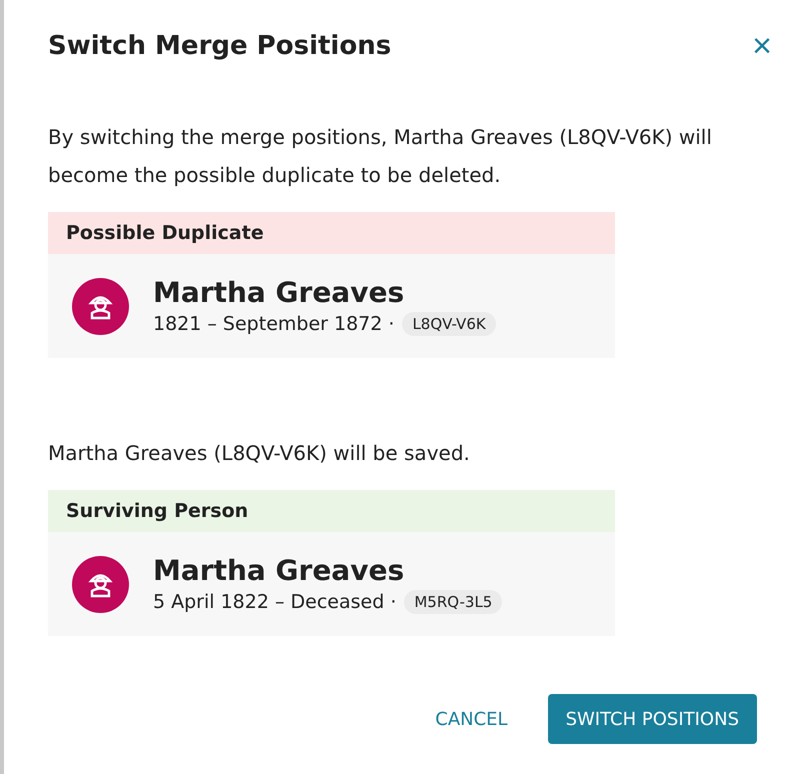 The width and height of the screenshot is (800, 774). Describe the element at coordinates (331, 511) in the screenshot. I see `card-heading: Surviving Person` at that location.